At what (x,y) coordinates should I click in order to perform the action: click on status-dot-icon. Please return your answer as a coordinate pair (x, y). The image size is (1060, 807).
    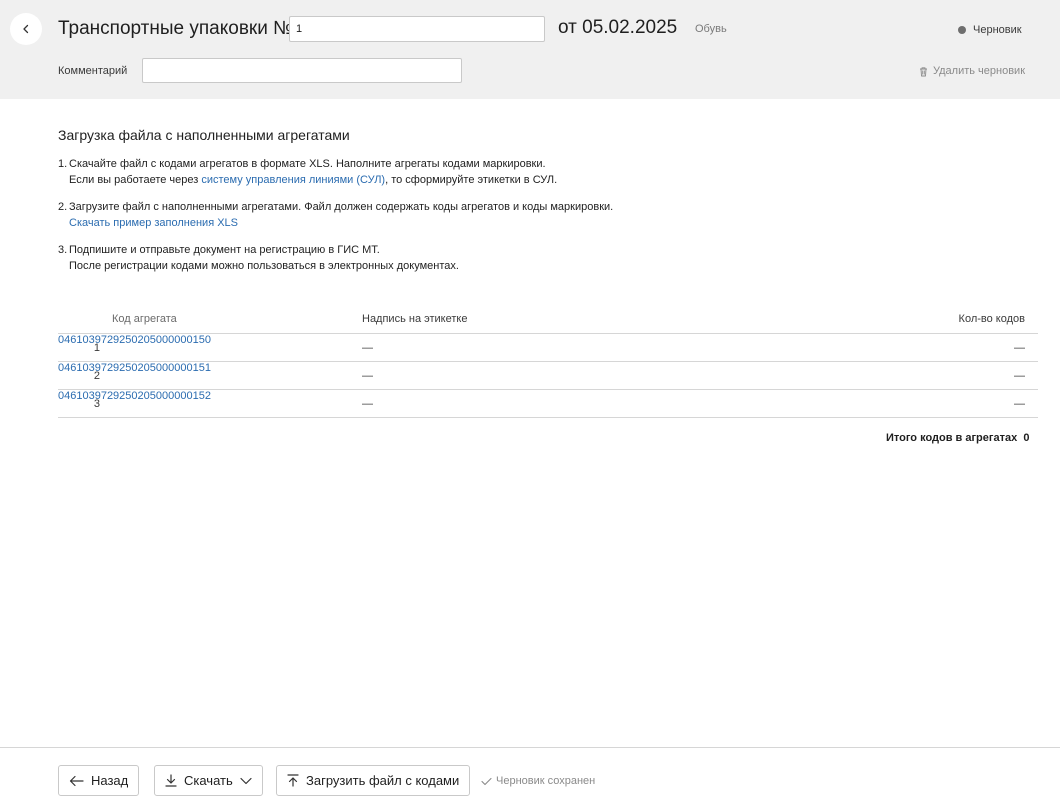
    Looking at the image, I should click on (962, 30).